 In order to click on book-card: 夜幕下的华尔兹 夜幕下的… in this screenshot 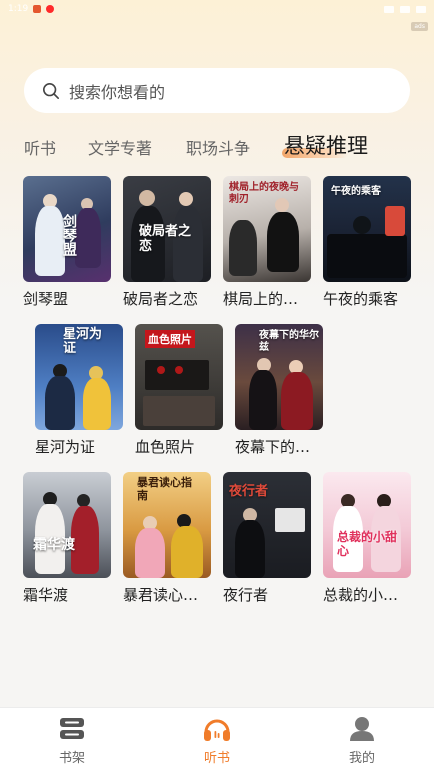, I will do `click(279, 391)`.